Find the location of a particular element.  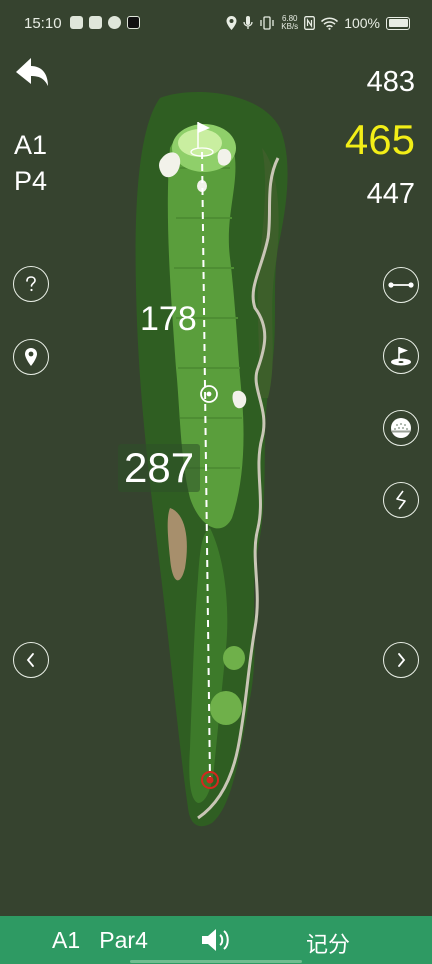

ball-button is located at coordinates (401, 428).